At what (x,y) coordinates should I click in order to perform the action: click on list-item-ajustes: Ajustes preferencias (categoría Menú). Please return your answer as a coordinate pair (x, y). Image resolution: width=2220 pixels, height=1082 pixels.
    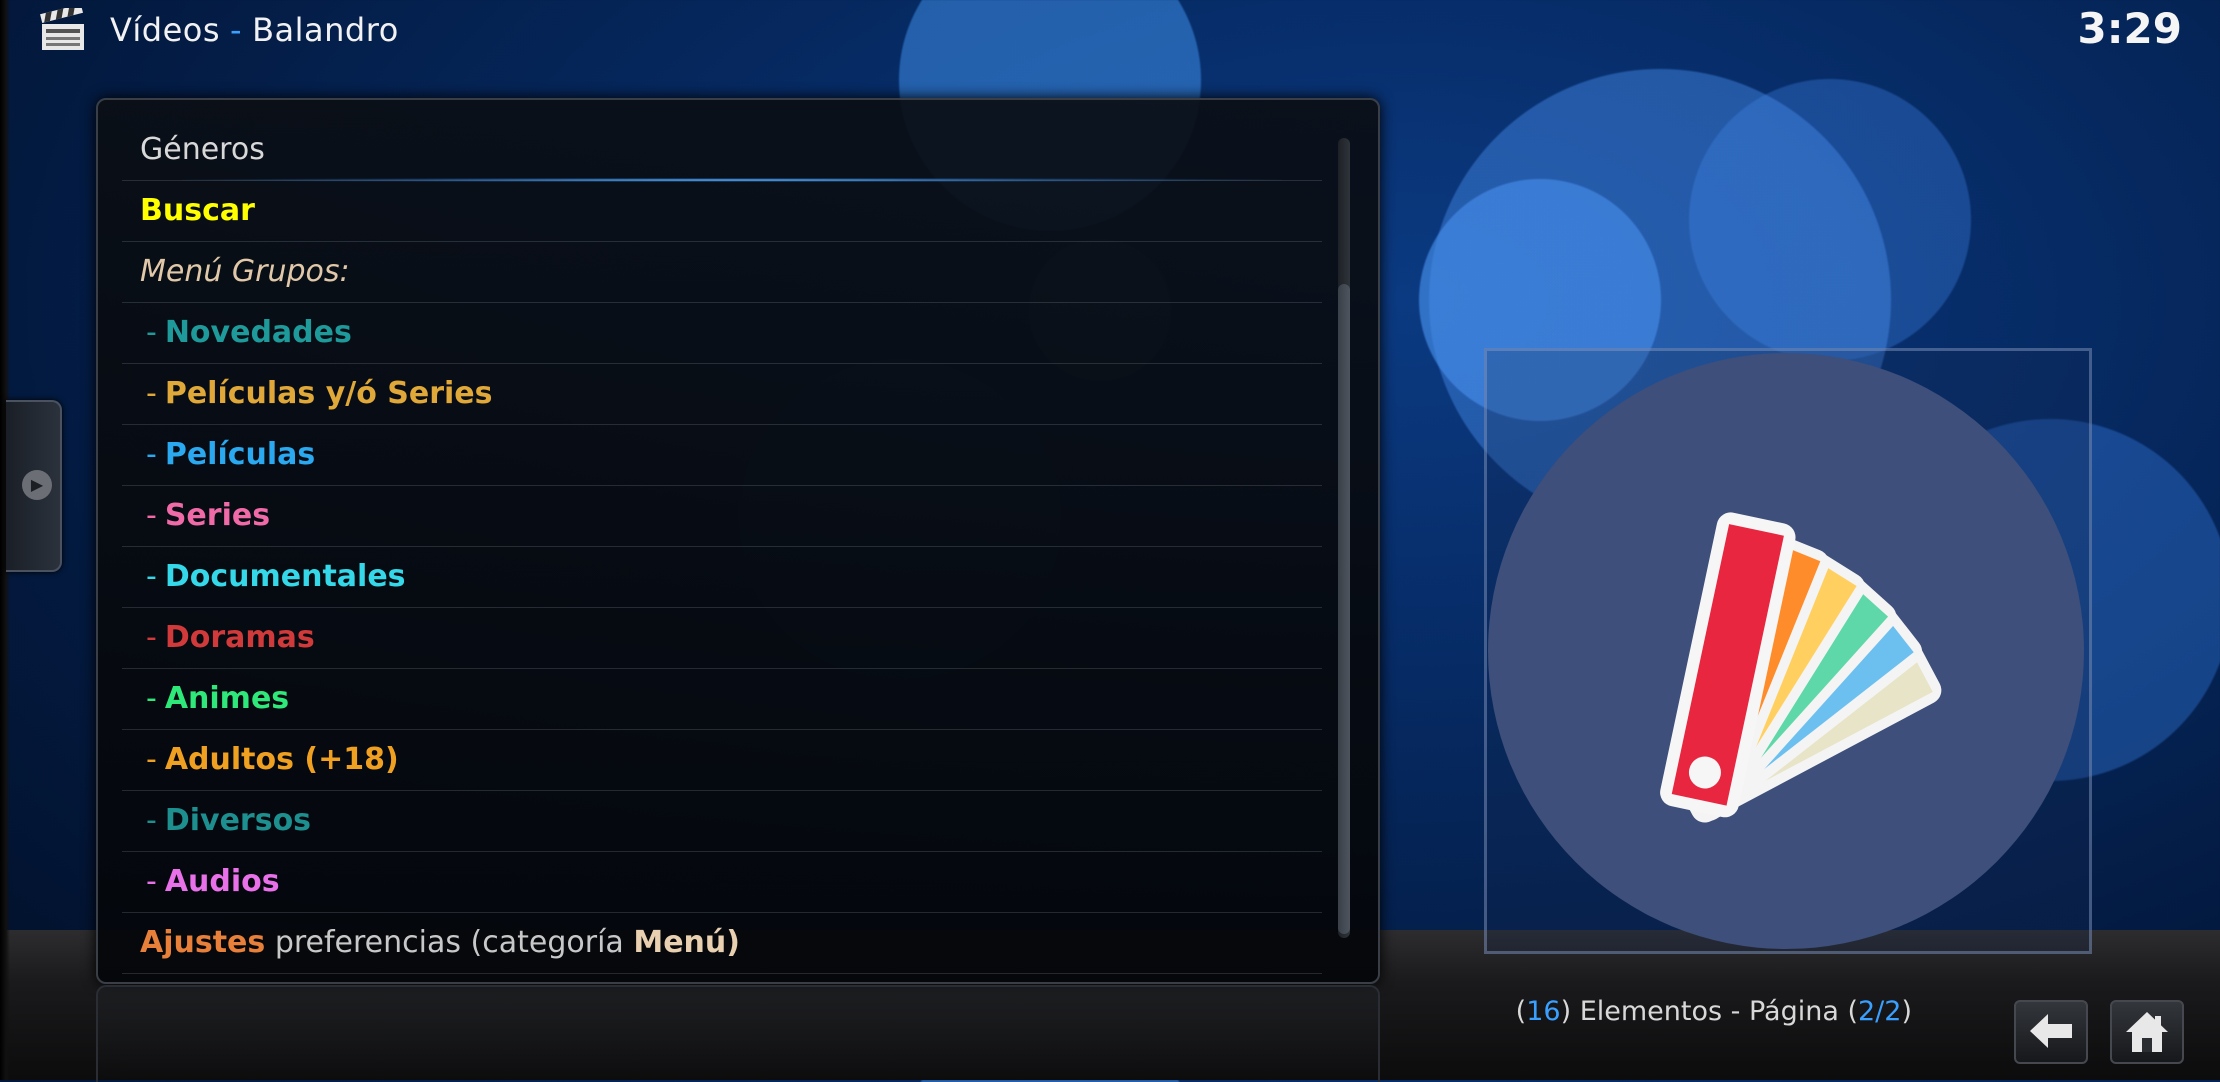
    Looking at the image, I should click on (722, 943).